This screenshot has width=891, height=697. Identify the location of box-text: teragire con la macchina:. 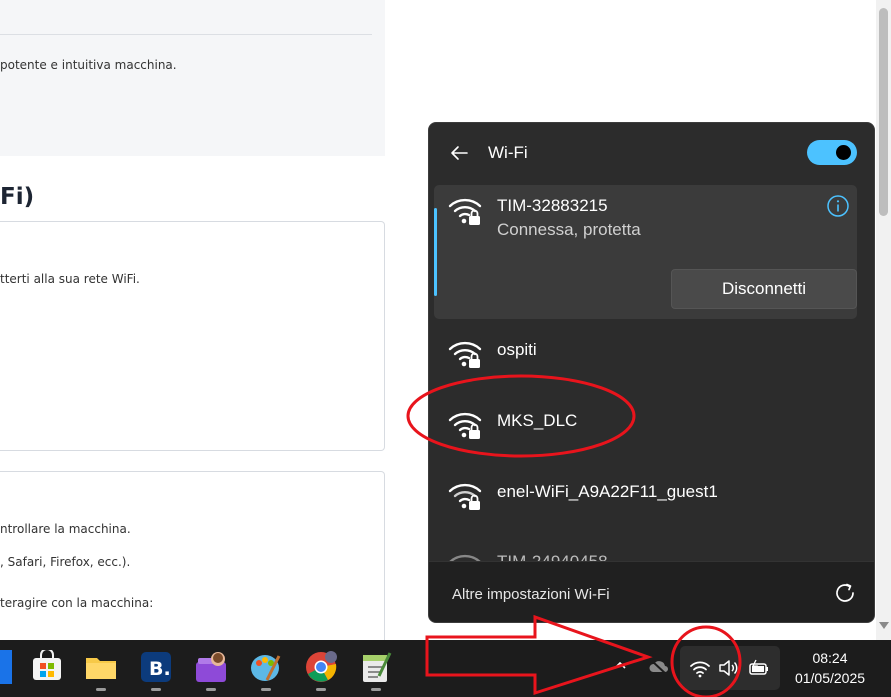
(77, 603).